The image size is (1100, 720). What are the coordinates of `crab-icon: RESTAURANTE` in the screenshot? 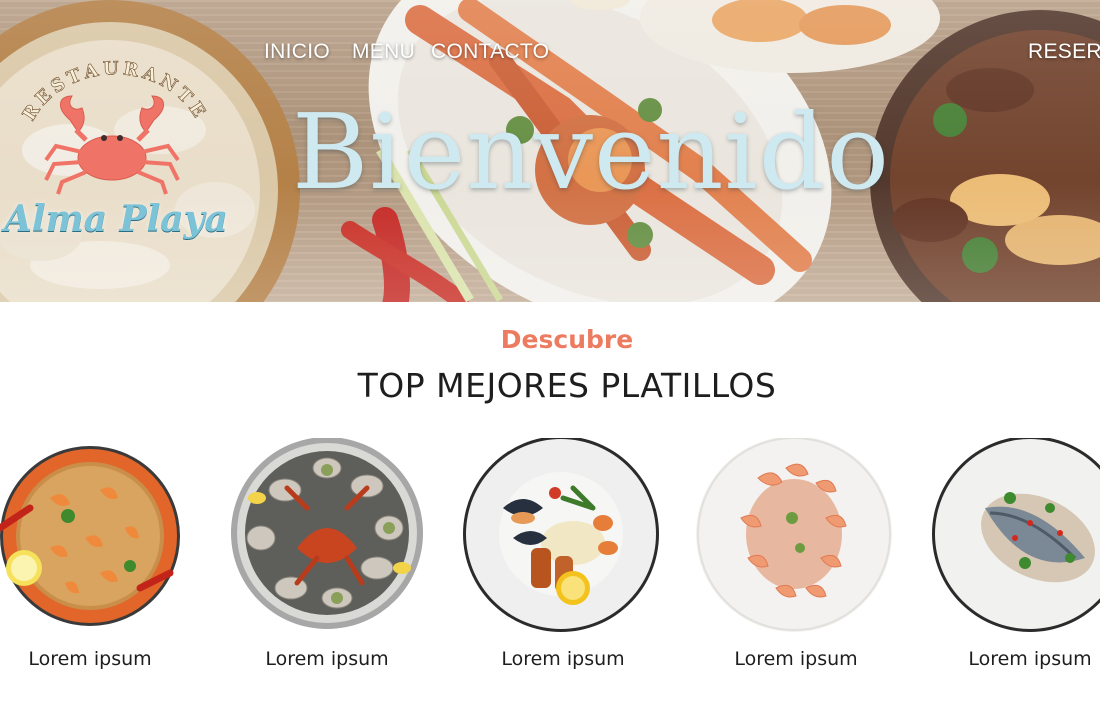 It's located at (115, 126).